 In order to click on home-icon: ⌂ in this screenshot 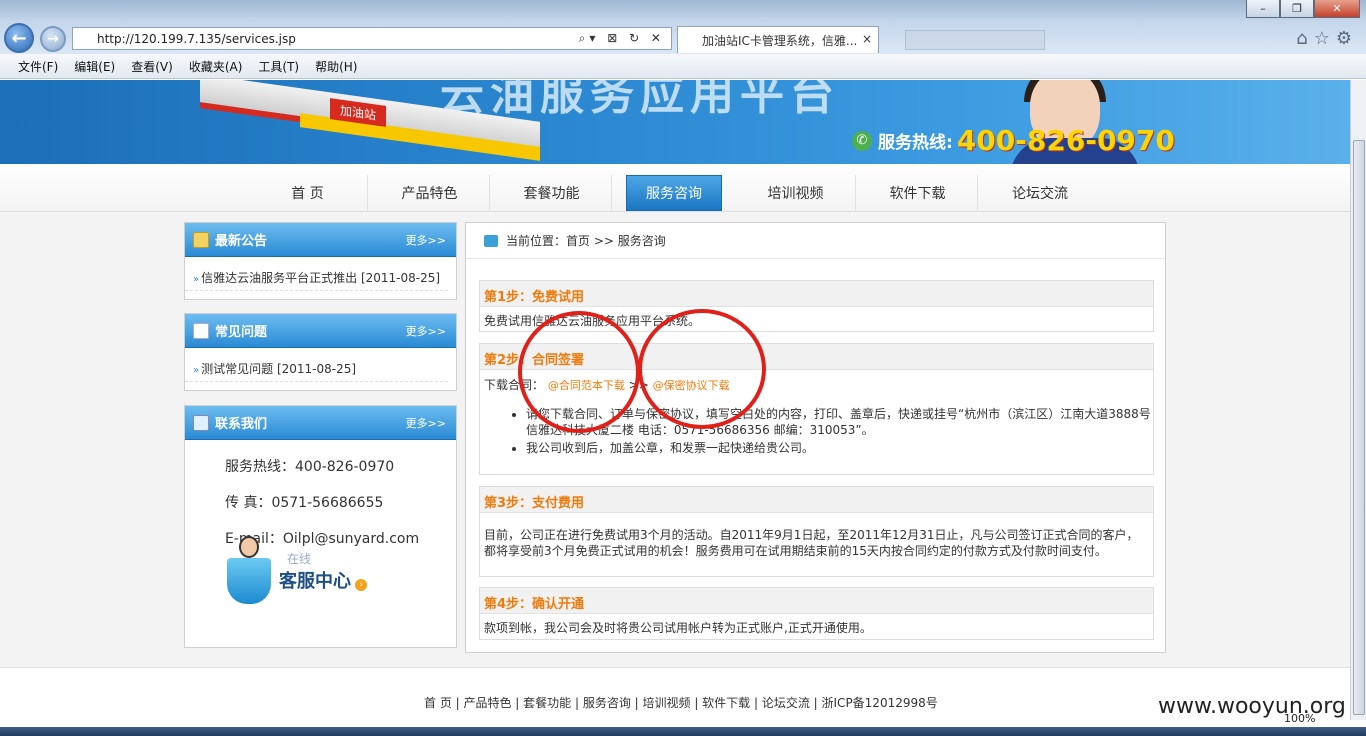, I will do `click(1304, 38)`.